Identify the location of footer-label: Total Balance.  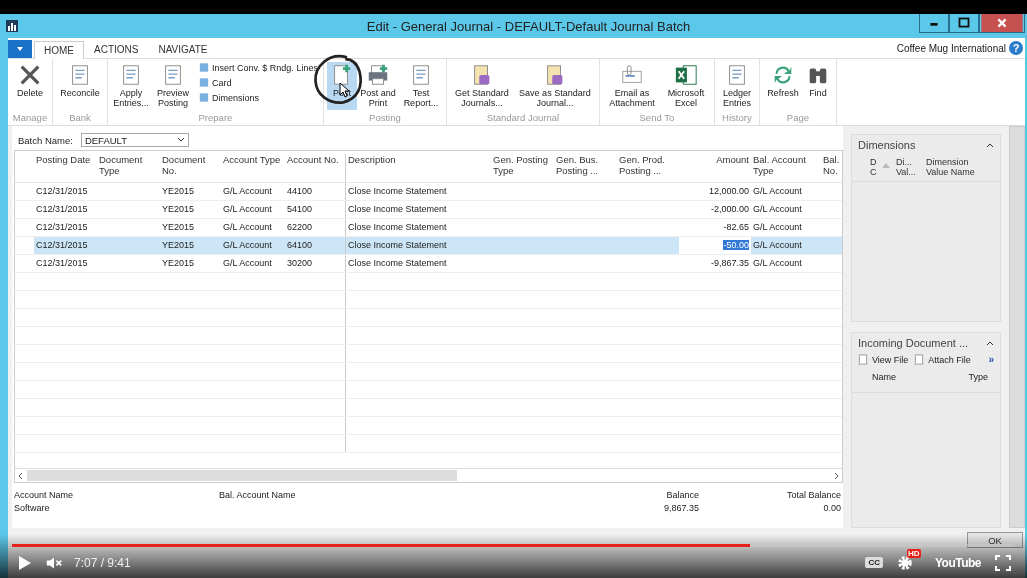
(813, 495).